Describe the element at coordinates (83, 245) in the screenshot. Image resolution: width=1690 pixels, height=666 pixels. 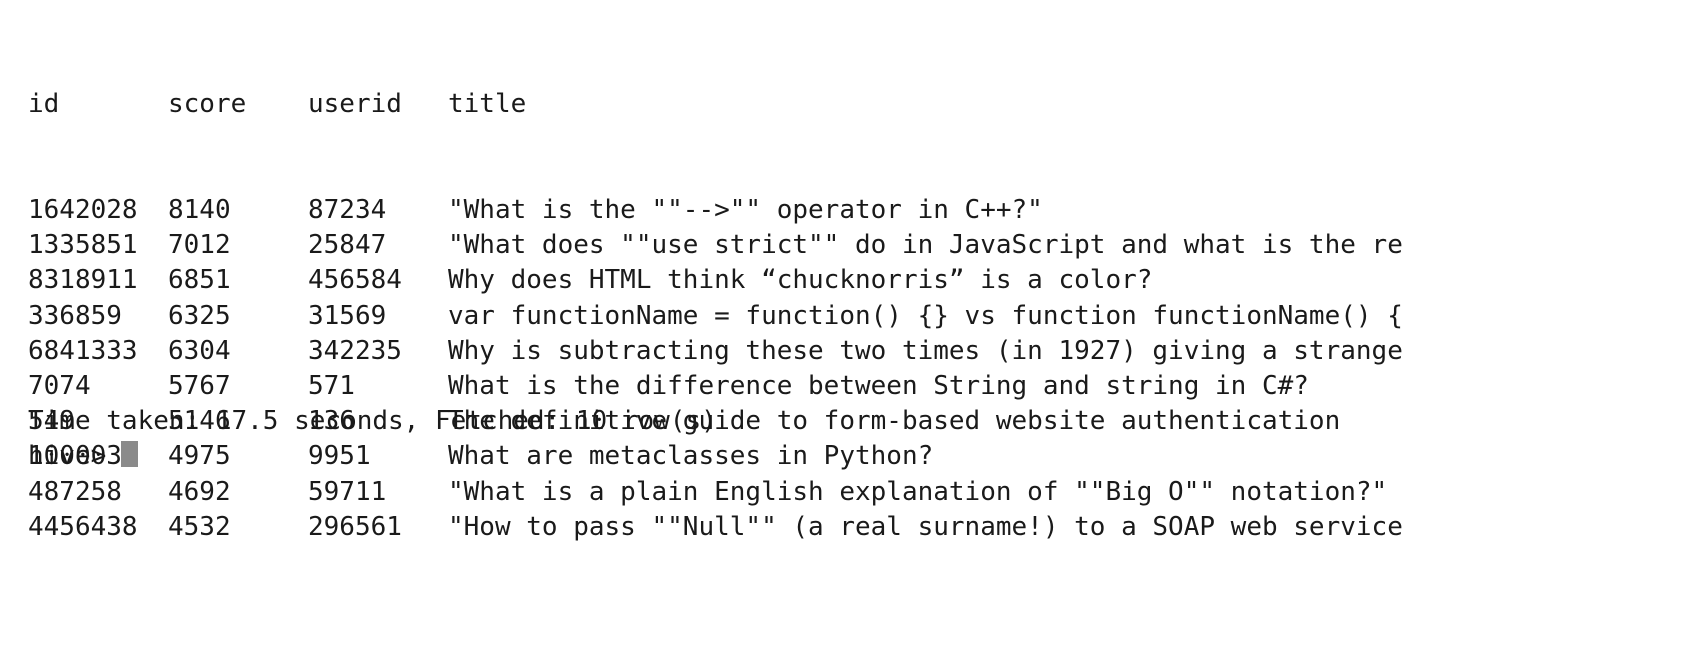
I see `cell-id: 1335851` at that location.